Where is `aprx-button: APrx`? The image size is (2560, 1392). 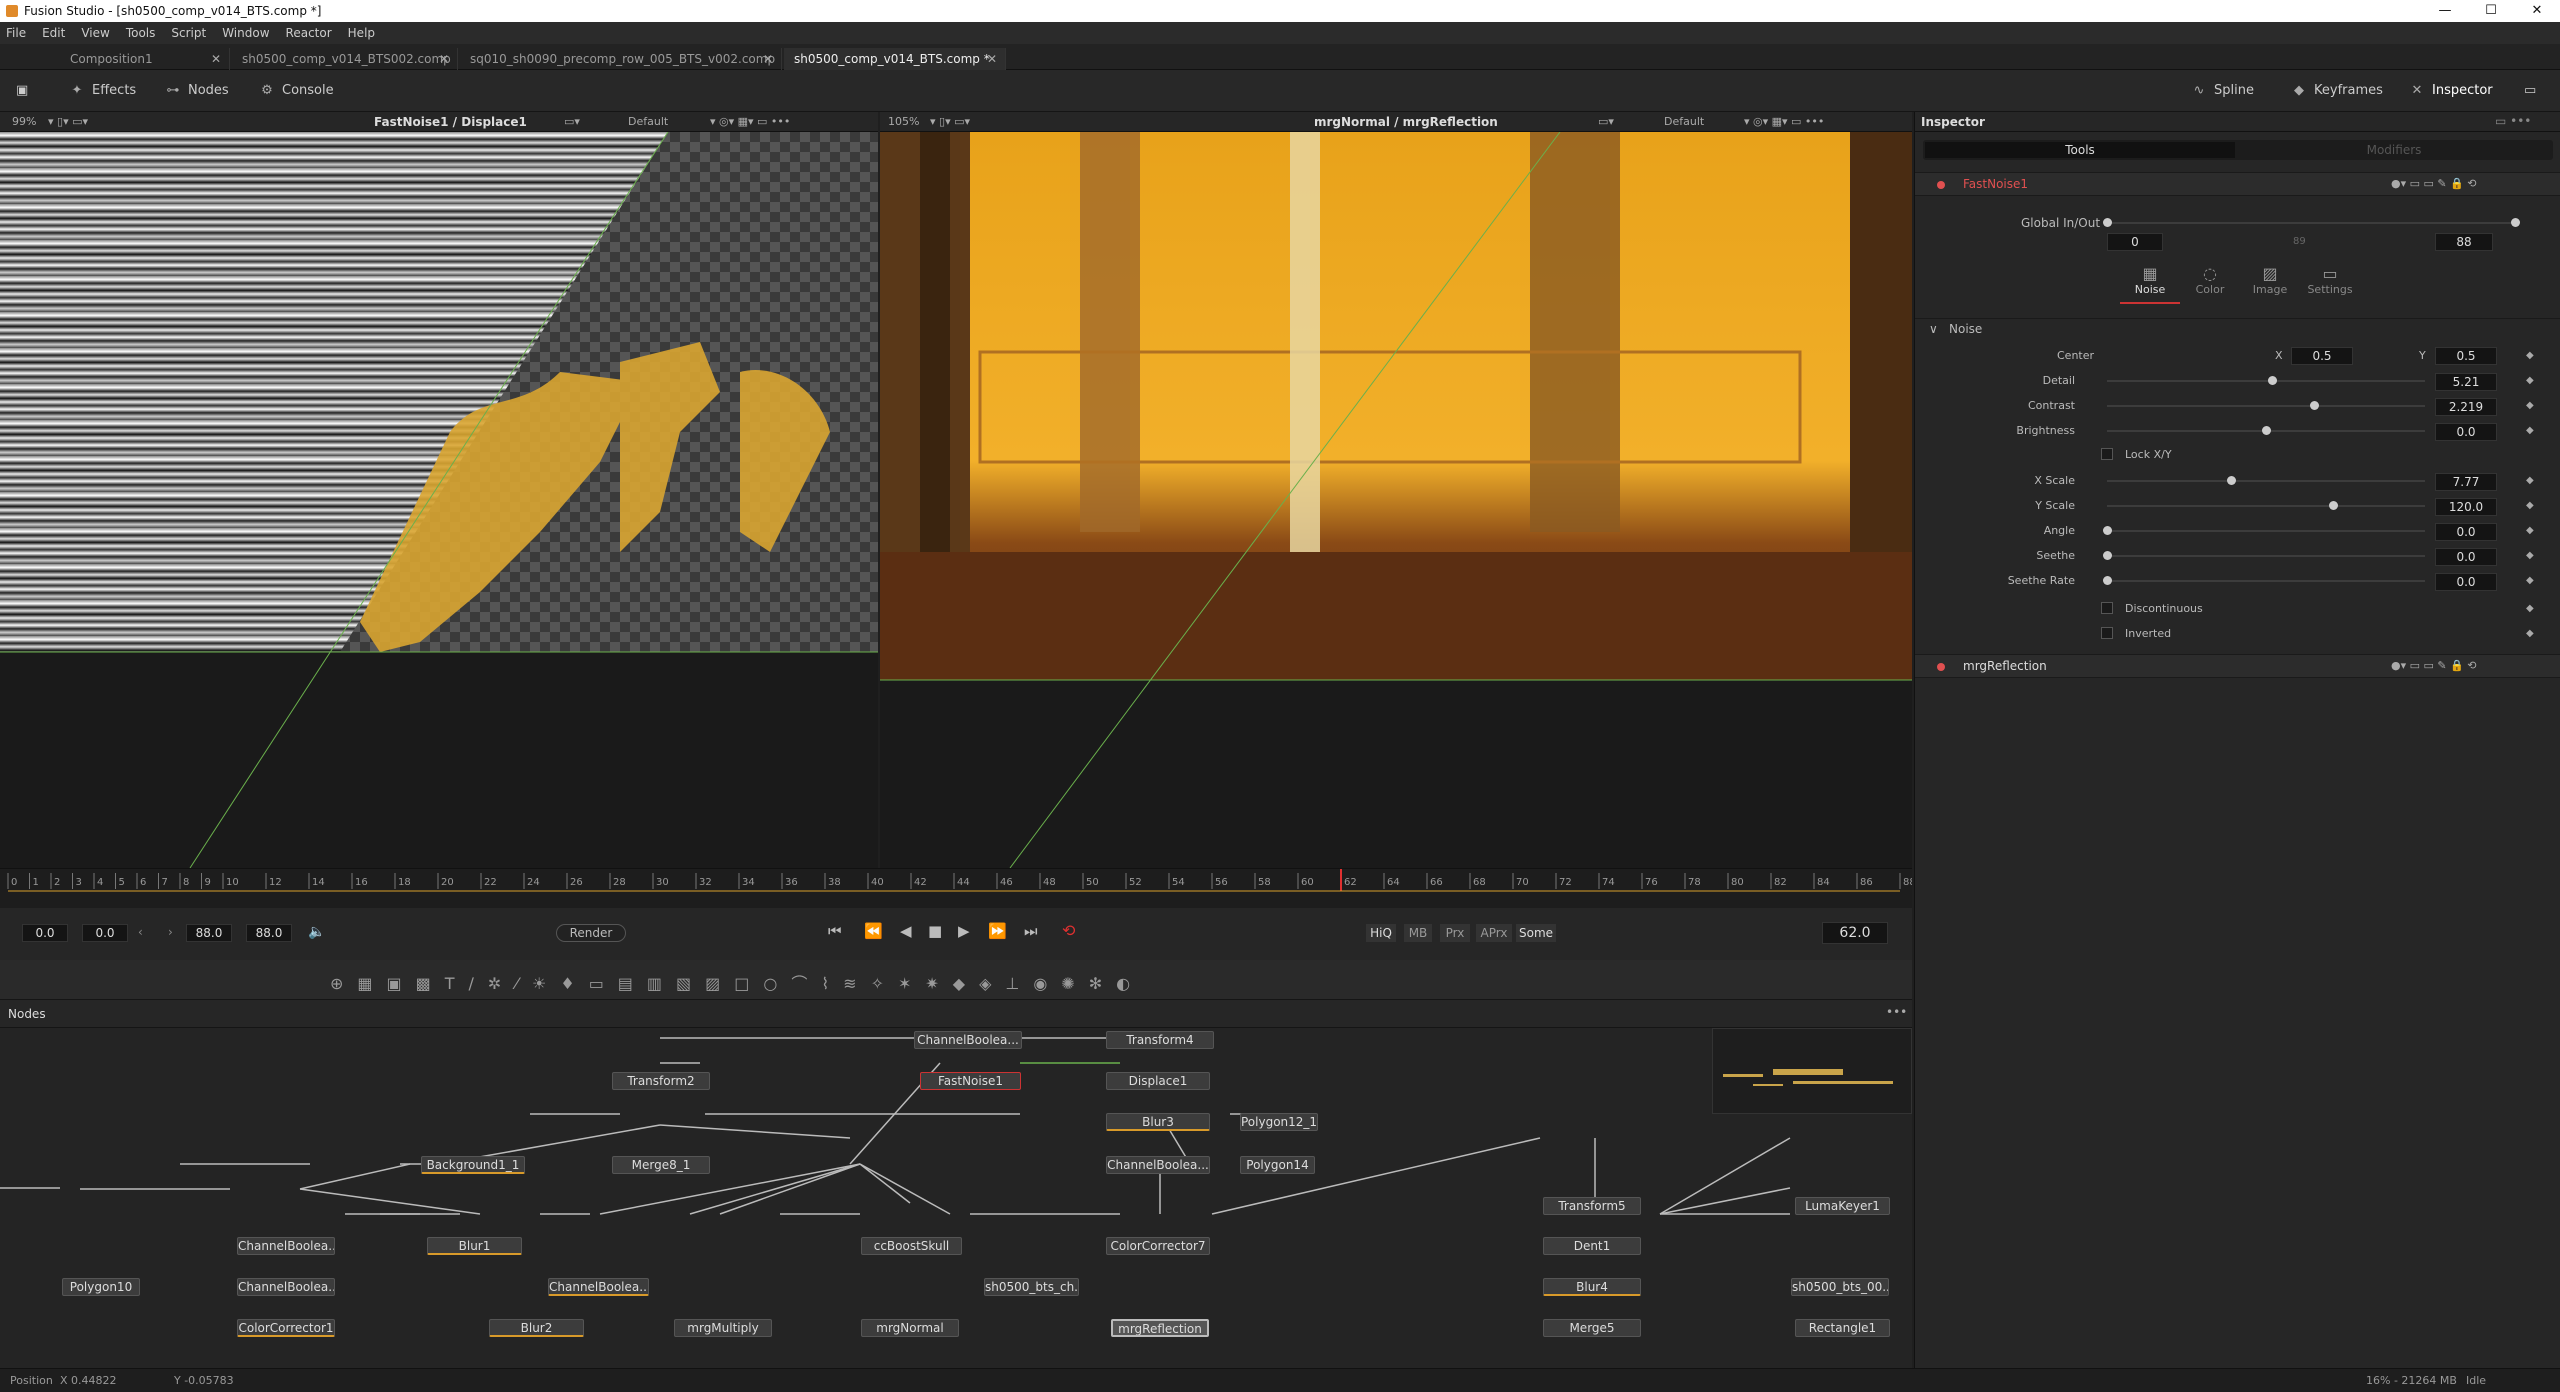 aprx-button: APrx is located at coordinates (1494, 933).